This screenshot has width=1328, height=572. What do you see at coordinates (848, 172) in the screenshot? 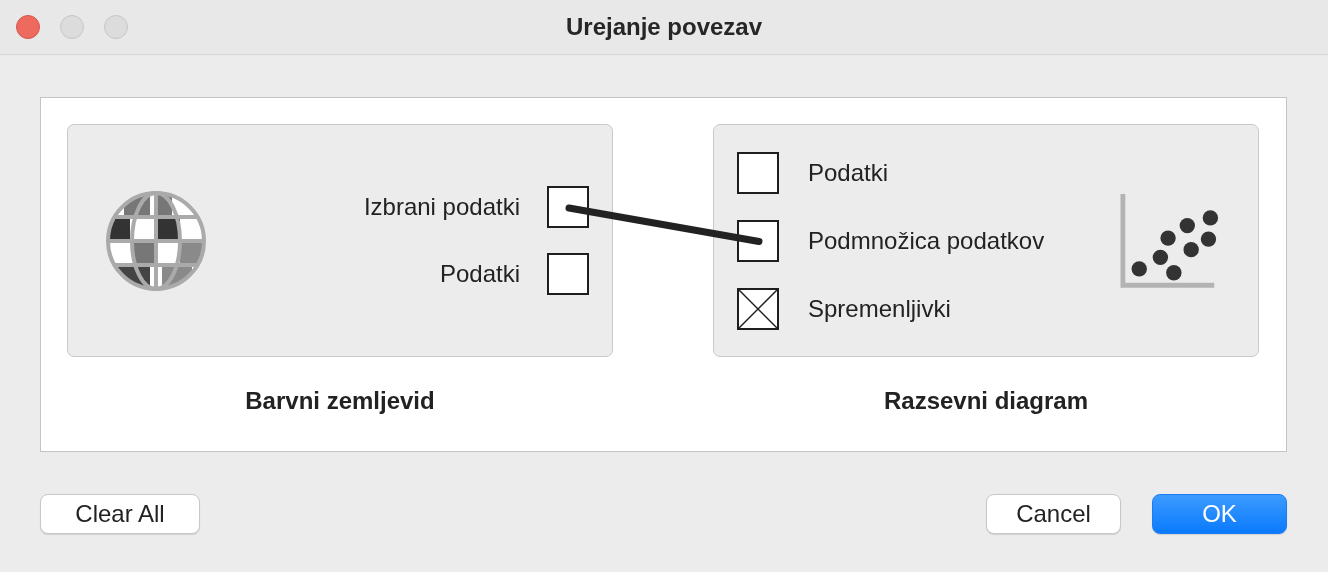
I see `input-label: Podatki` at bounding box center [848, 172].